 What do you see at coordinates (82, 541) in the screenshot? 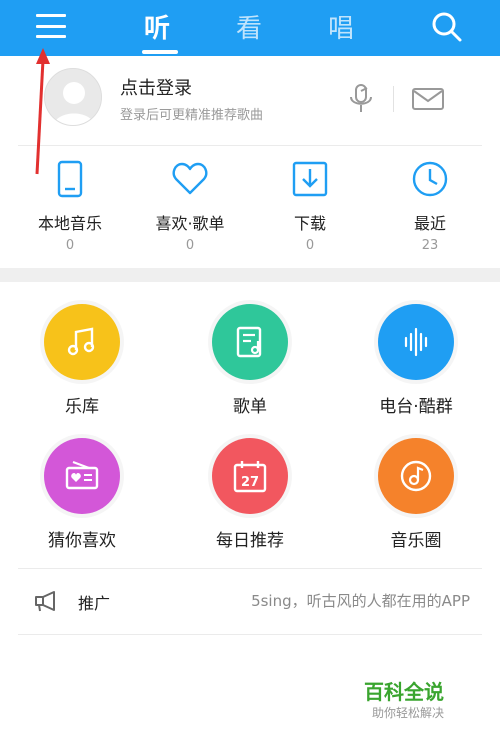
I see `feature-label: 猜你喜欢` at bounding box center [82, 541].